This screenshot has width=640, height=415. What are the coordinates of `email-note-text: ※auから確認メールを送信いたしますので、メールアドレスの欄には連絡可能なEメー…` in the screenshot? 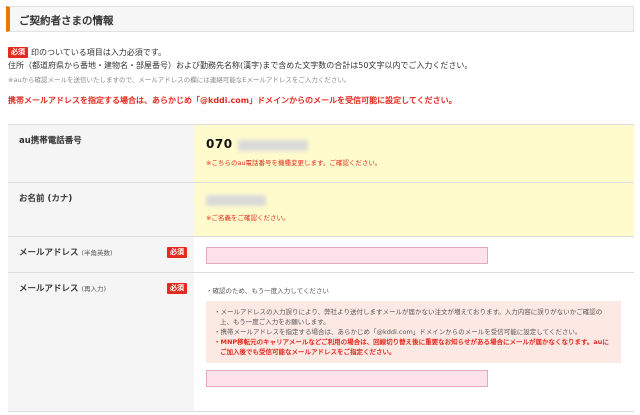 It's located at (179, 80).